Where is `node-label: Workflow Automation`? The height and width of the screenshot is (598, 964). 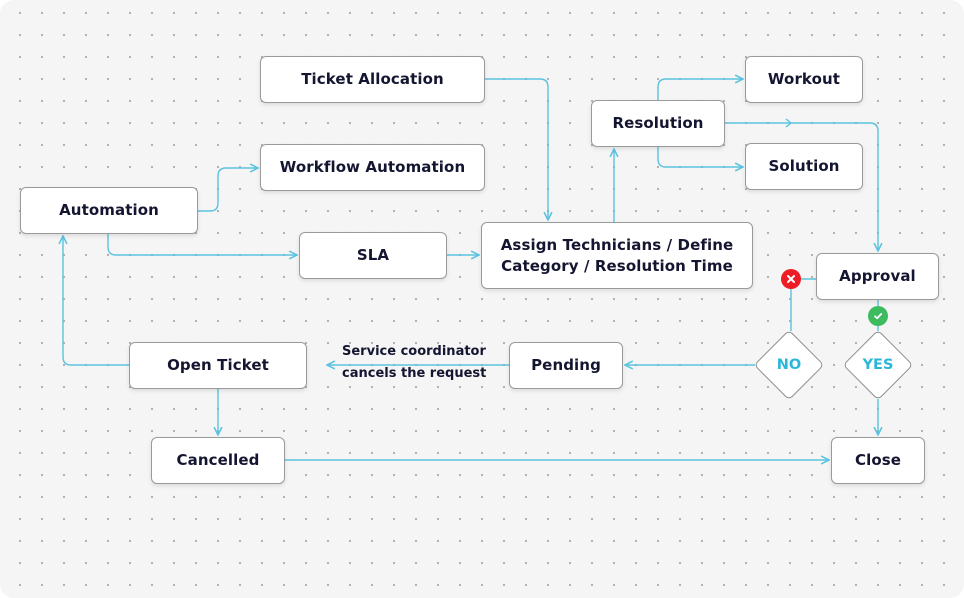
node-label: Workflow Automation is located at coordinates (372, 167).